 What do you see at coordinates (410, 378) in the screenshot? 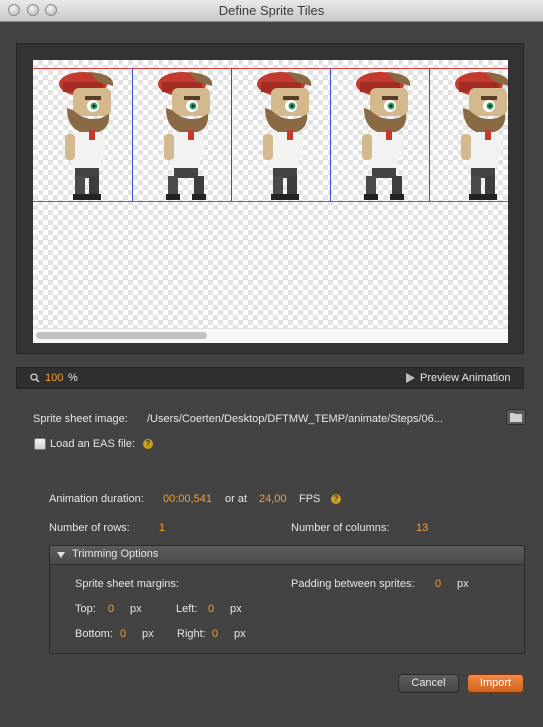
I see `play-icon` at bounding box center [410, 378].